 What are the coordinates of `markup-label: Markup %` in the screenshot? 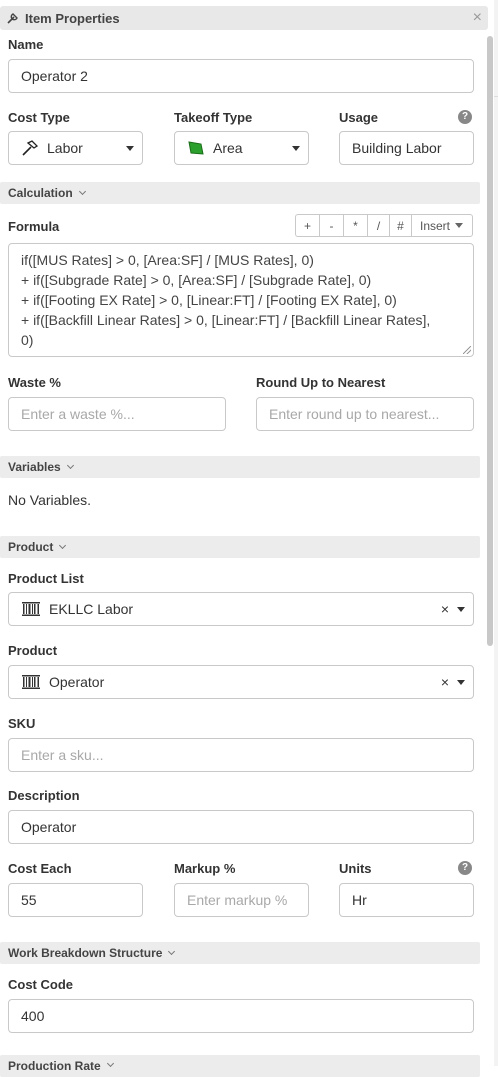 It's located at (205, 868).